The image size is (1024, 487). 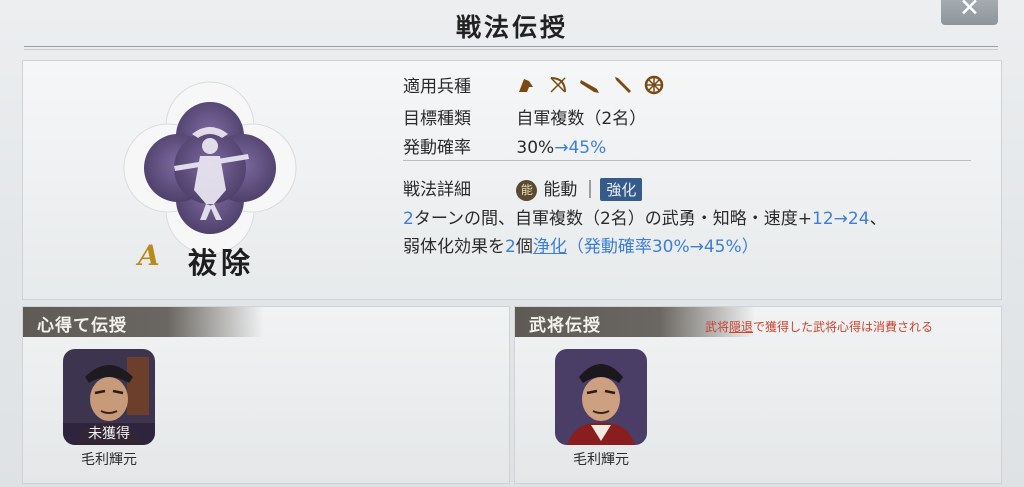 I want to click on header-divider-secondary, so click(x=511, y=49).